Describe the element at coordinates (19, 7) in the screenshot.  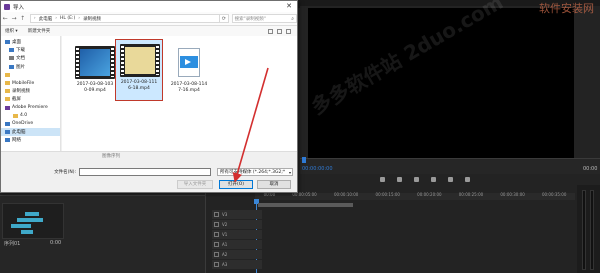
I see `dialog-title: 导入` at that location.